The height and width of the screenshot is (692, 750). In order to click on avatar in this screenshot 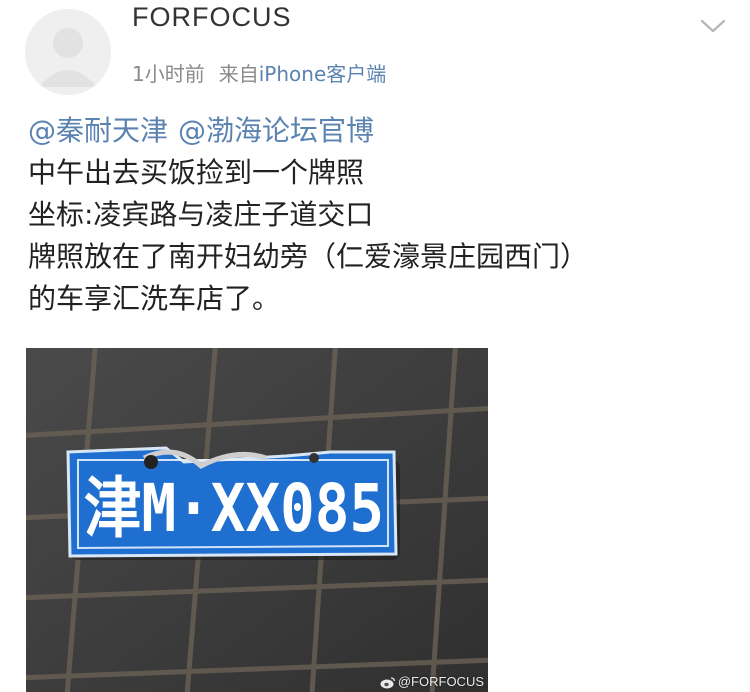, I will do `click(68, 52)`.